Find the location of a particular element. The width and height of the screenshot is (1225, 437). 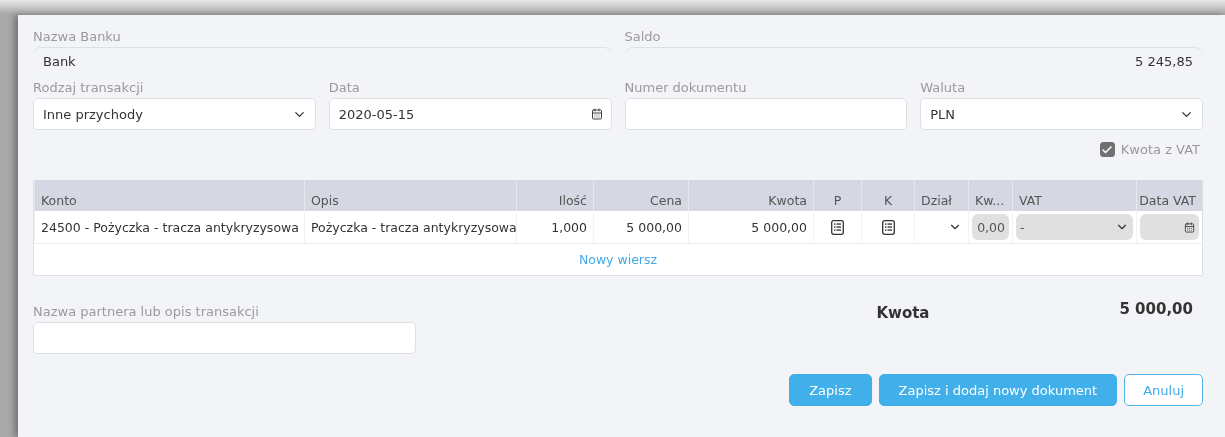

amount-field: 0,00 is located at coordinates (990, 227).